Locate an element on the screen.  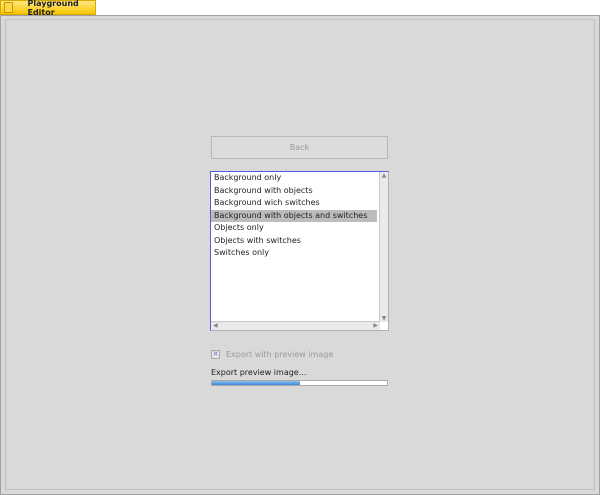
list-item: Objects only is located at coordinates (294, 228).